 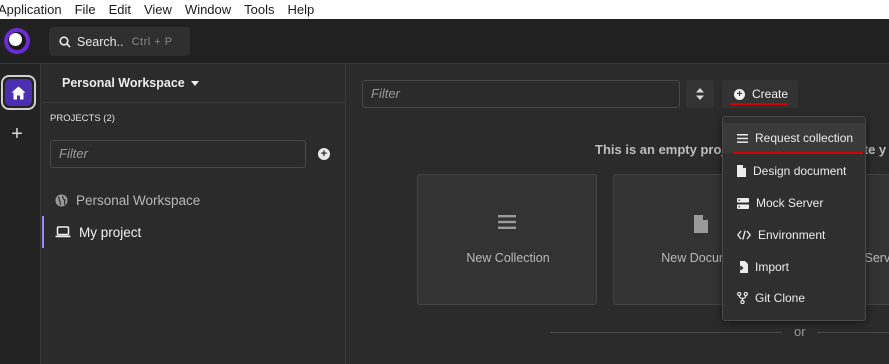 I want to click on server-icon, so click(x=743, y=203).